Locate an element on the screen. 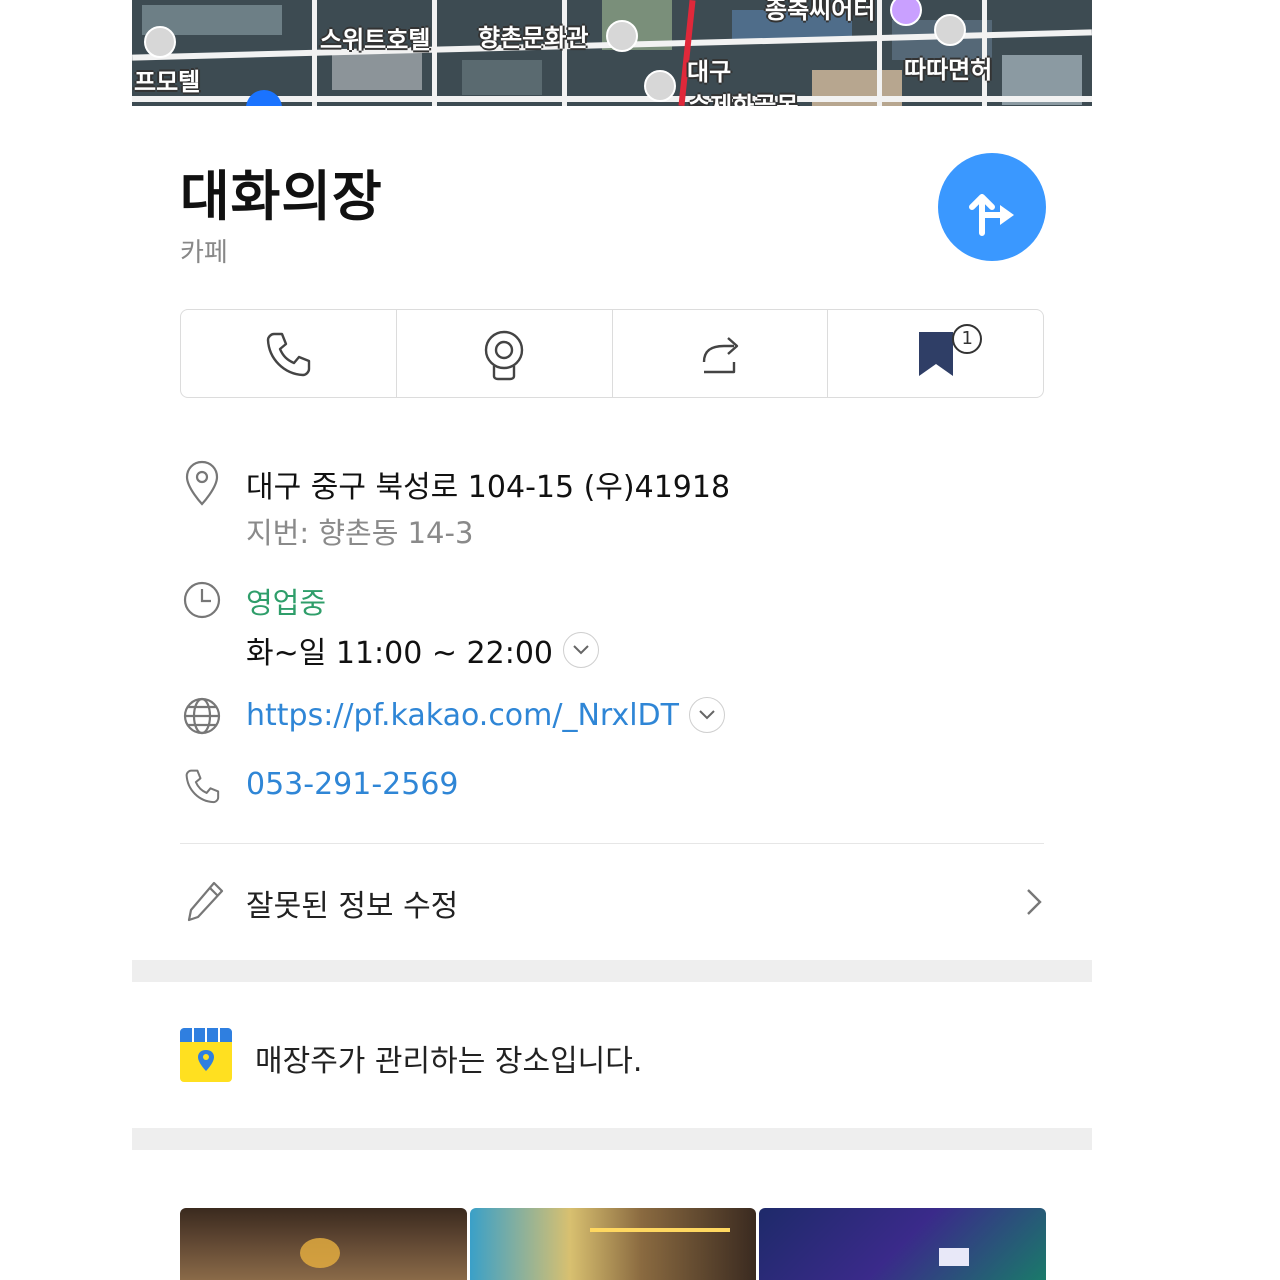  map-label: 수제화골목 is located at coordinates (743, 99).